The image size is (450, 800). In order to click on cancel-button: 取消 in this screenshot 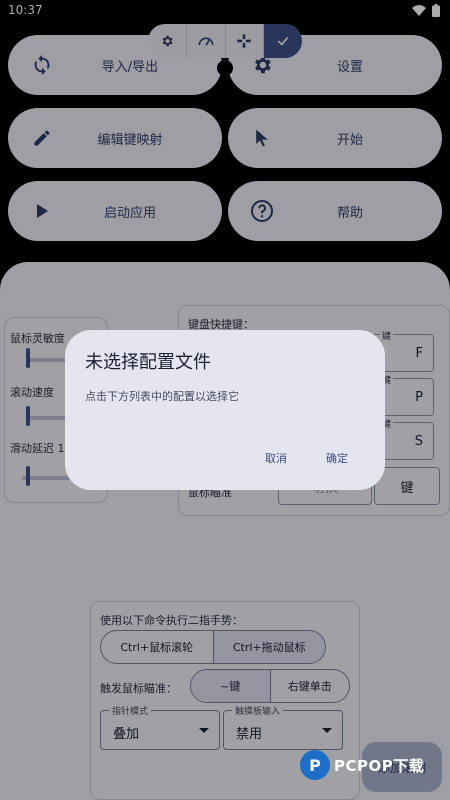, I will do `click(276, 458)`.